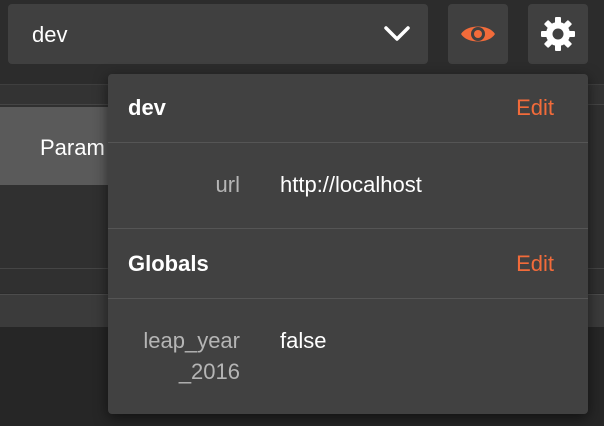 The image size is (604, 426). I want to click on manage-environments-button, so click(558, 34).